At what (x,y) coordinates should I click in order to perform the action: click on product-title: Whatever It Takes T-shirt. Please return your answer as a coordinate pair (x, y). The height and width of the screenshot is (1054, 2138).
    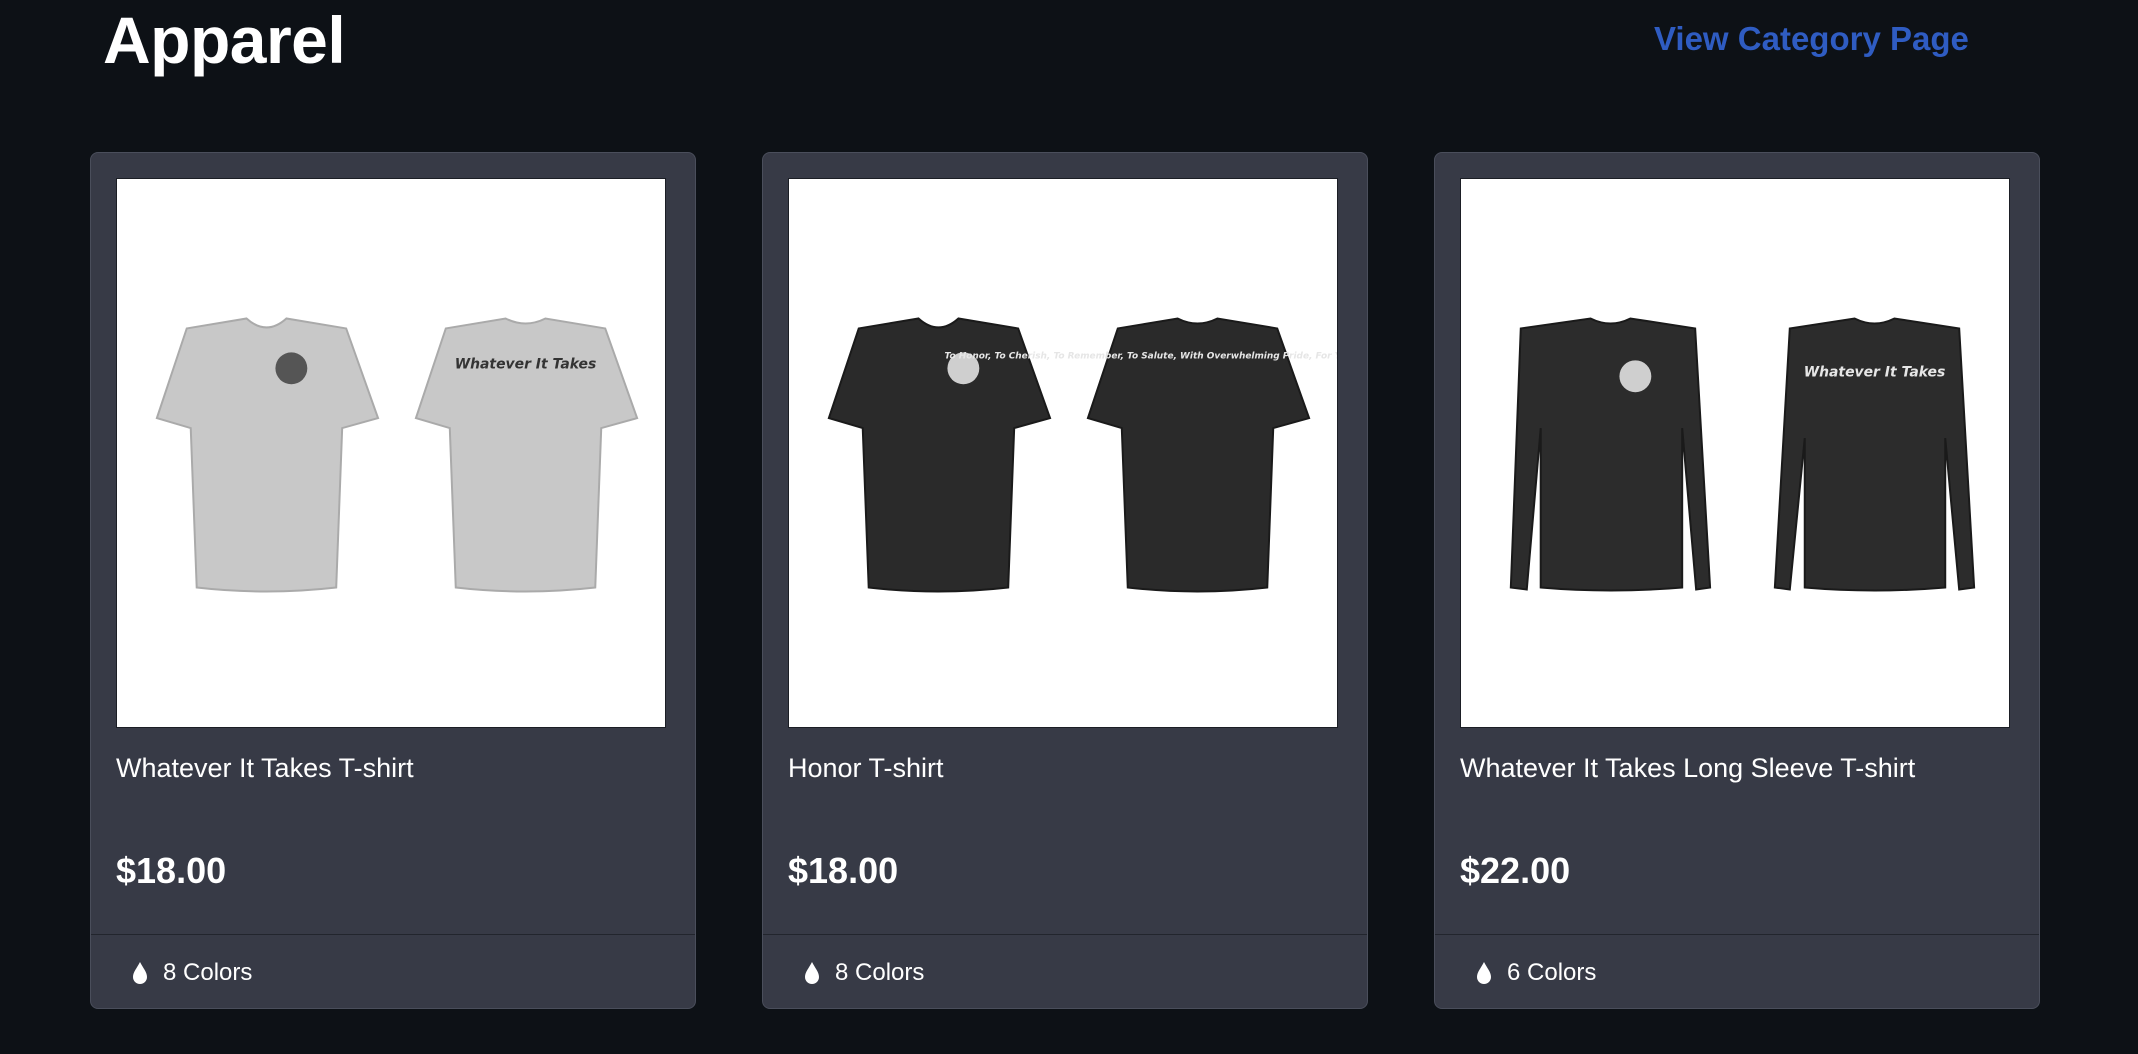
    Looking at the image, I should click on (265, 768).